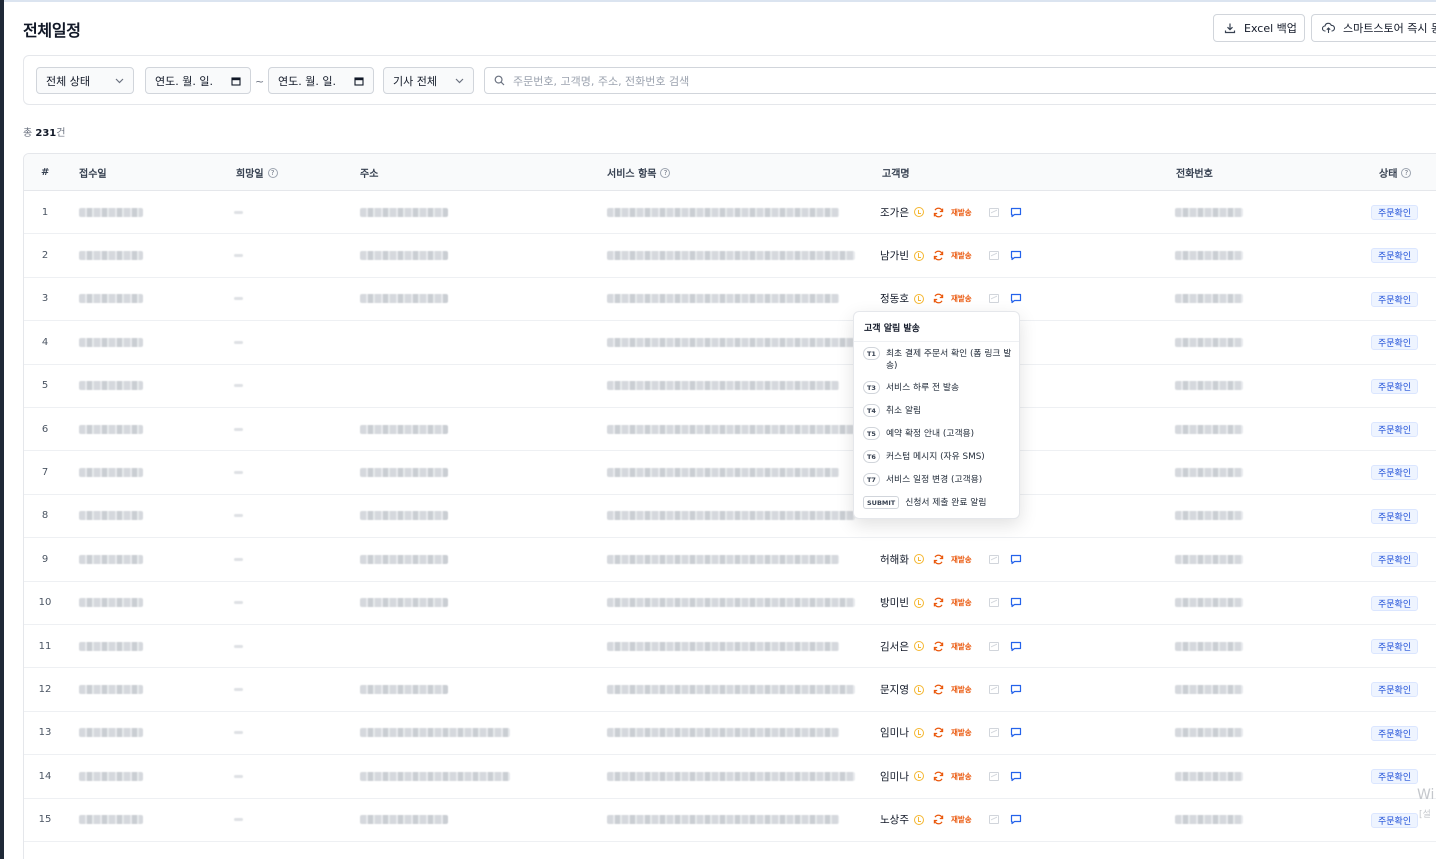  Describe the element at coordinates (257, 172) in the screenshot. I see `header-desired: 희망일?` at that location.